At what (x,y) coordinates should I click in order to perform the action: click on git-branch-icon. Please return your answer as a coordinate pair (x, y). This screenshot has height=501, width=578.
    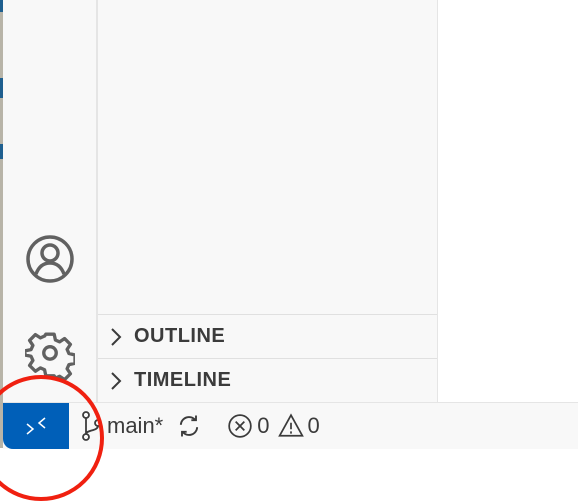
    Looking at the image, I should click on (92, 426).